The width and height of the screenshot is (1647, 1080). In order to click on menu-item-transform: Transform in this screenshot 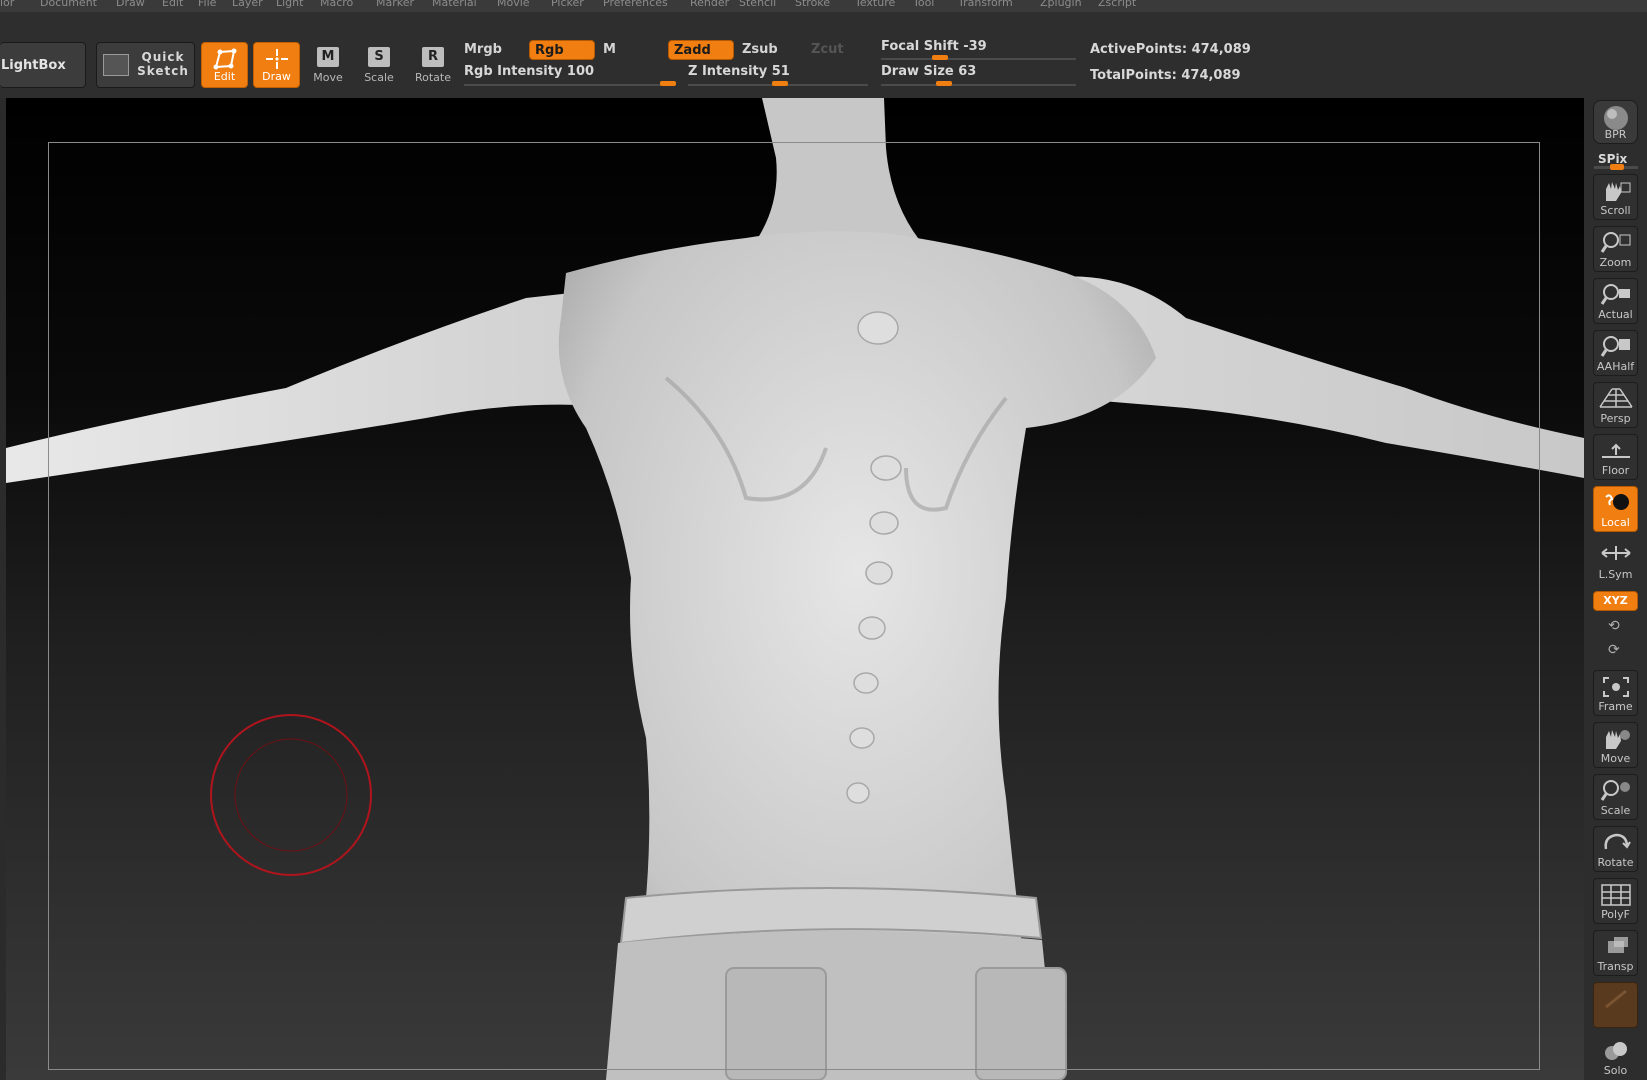, I will do `click(985, 4)`.